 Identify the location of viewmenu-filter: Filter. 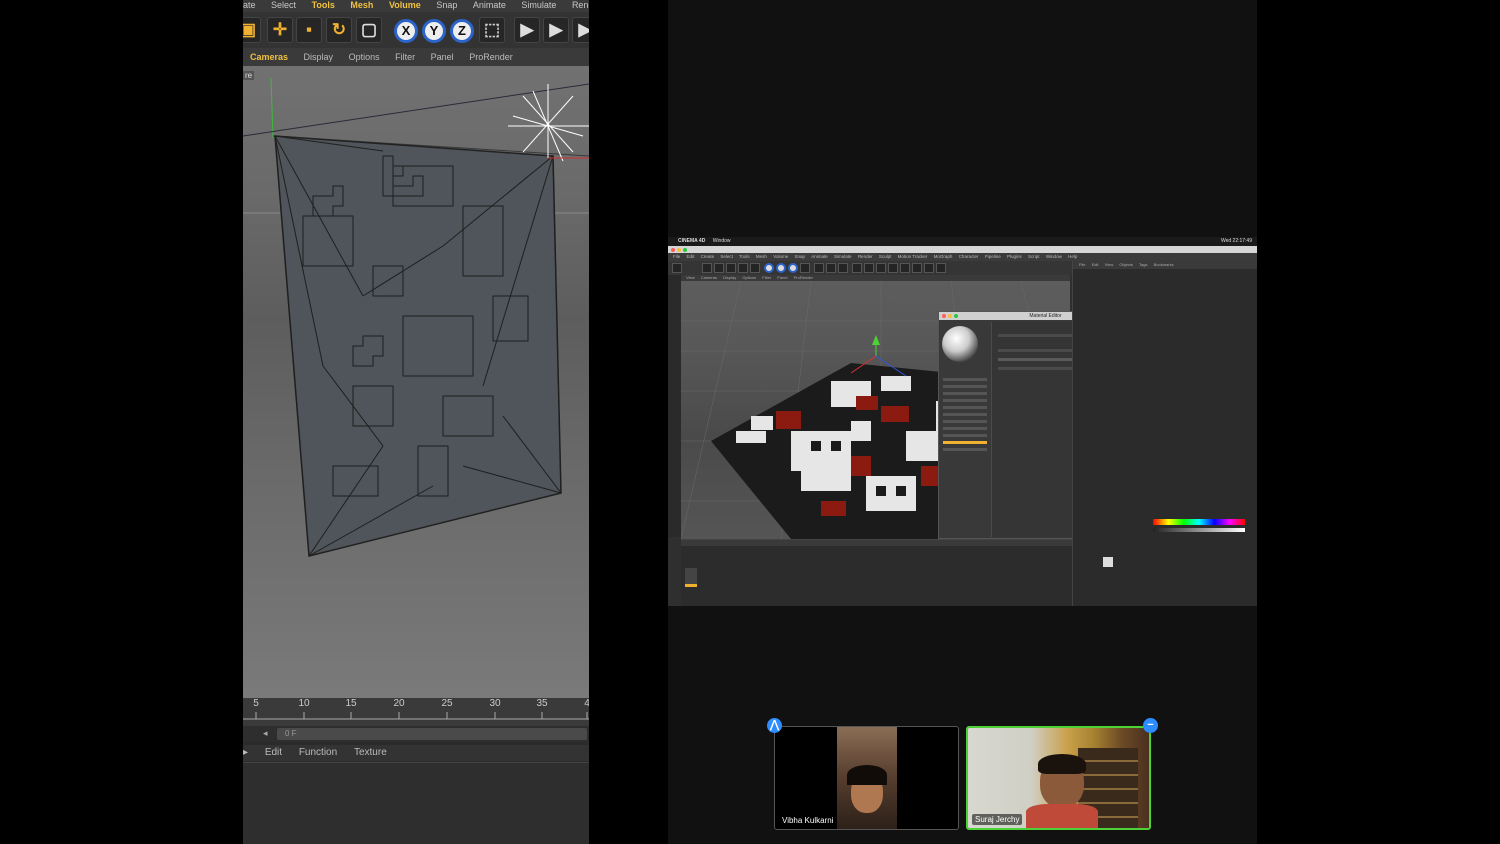
(405, 57).